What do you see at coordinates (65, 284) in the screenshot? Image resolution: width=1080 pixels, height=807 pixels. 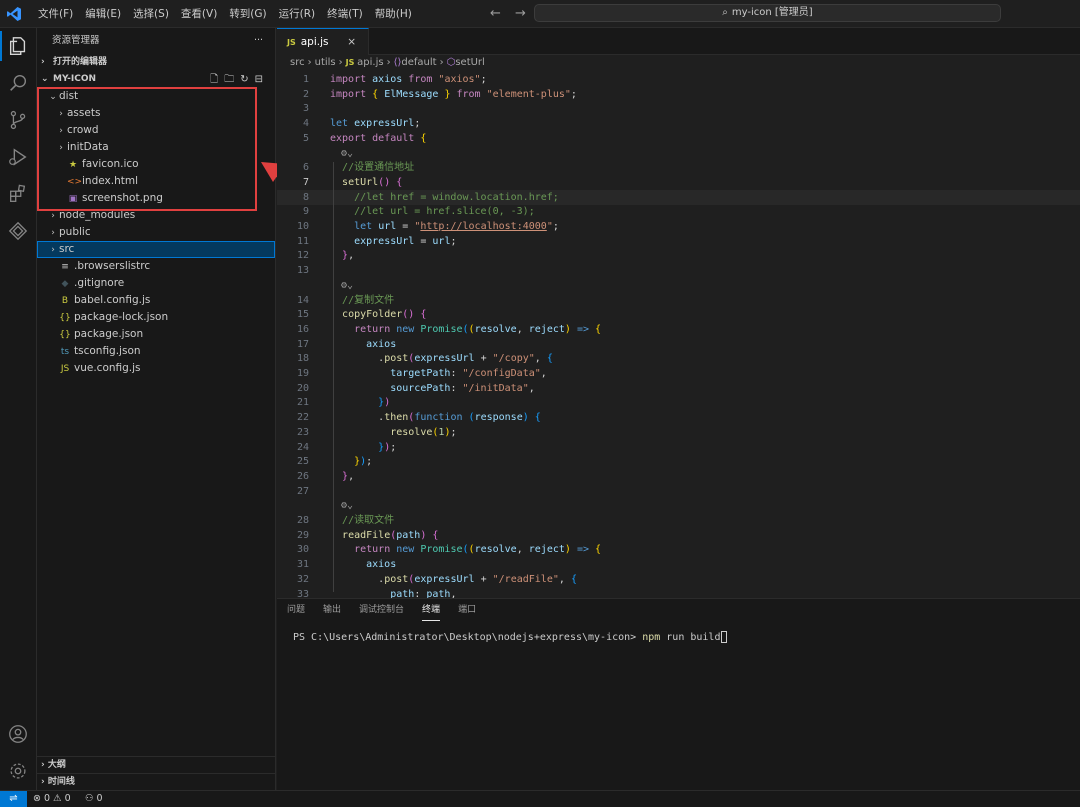 I see `file-icon: ◆` at bounding box center [65, 284].